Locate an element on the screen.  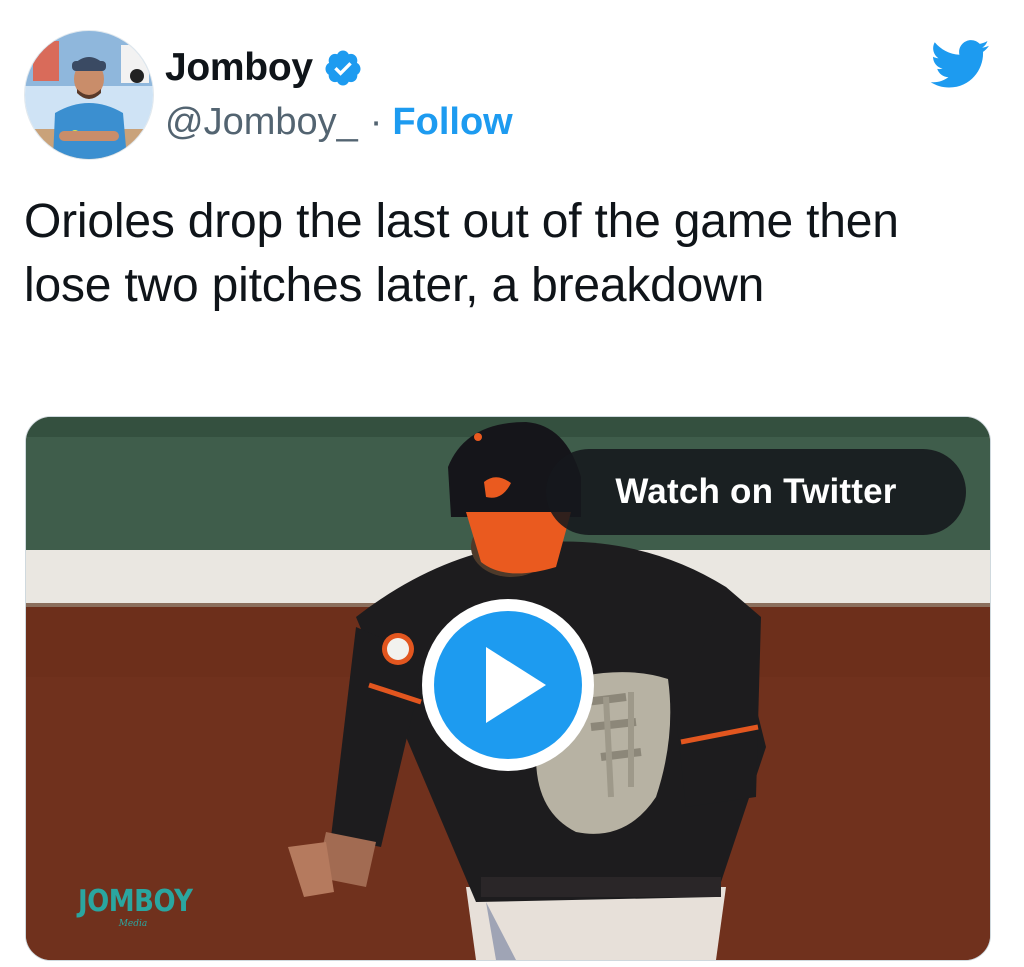
avatar-photo is located at coordinates (89, 95).